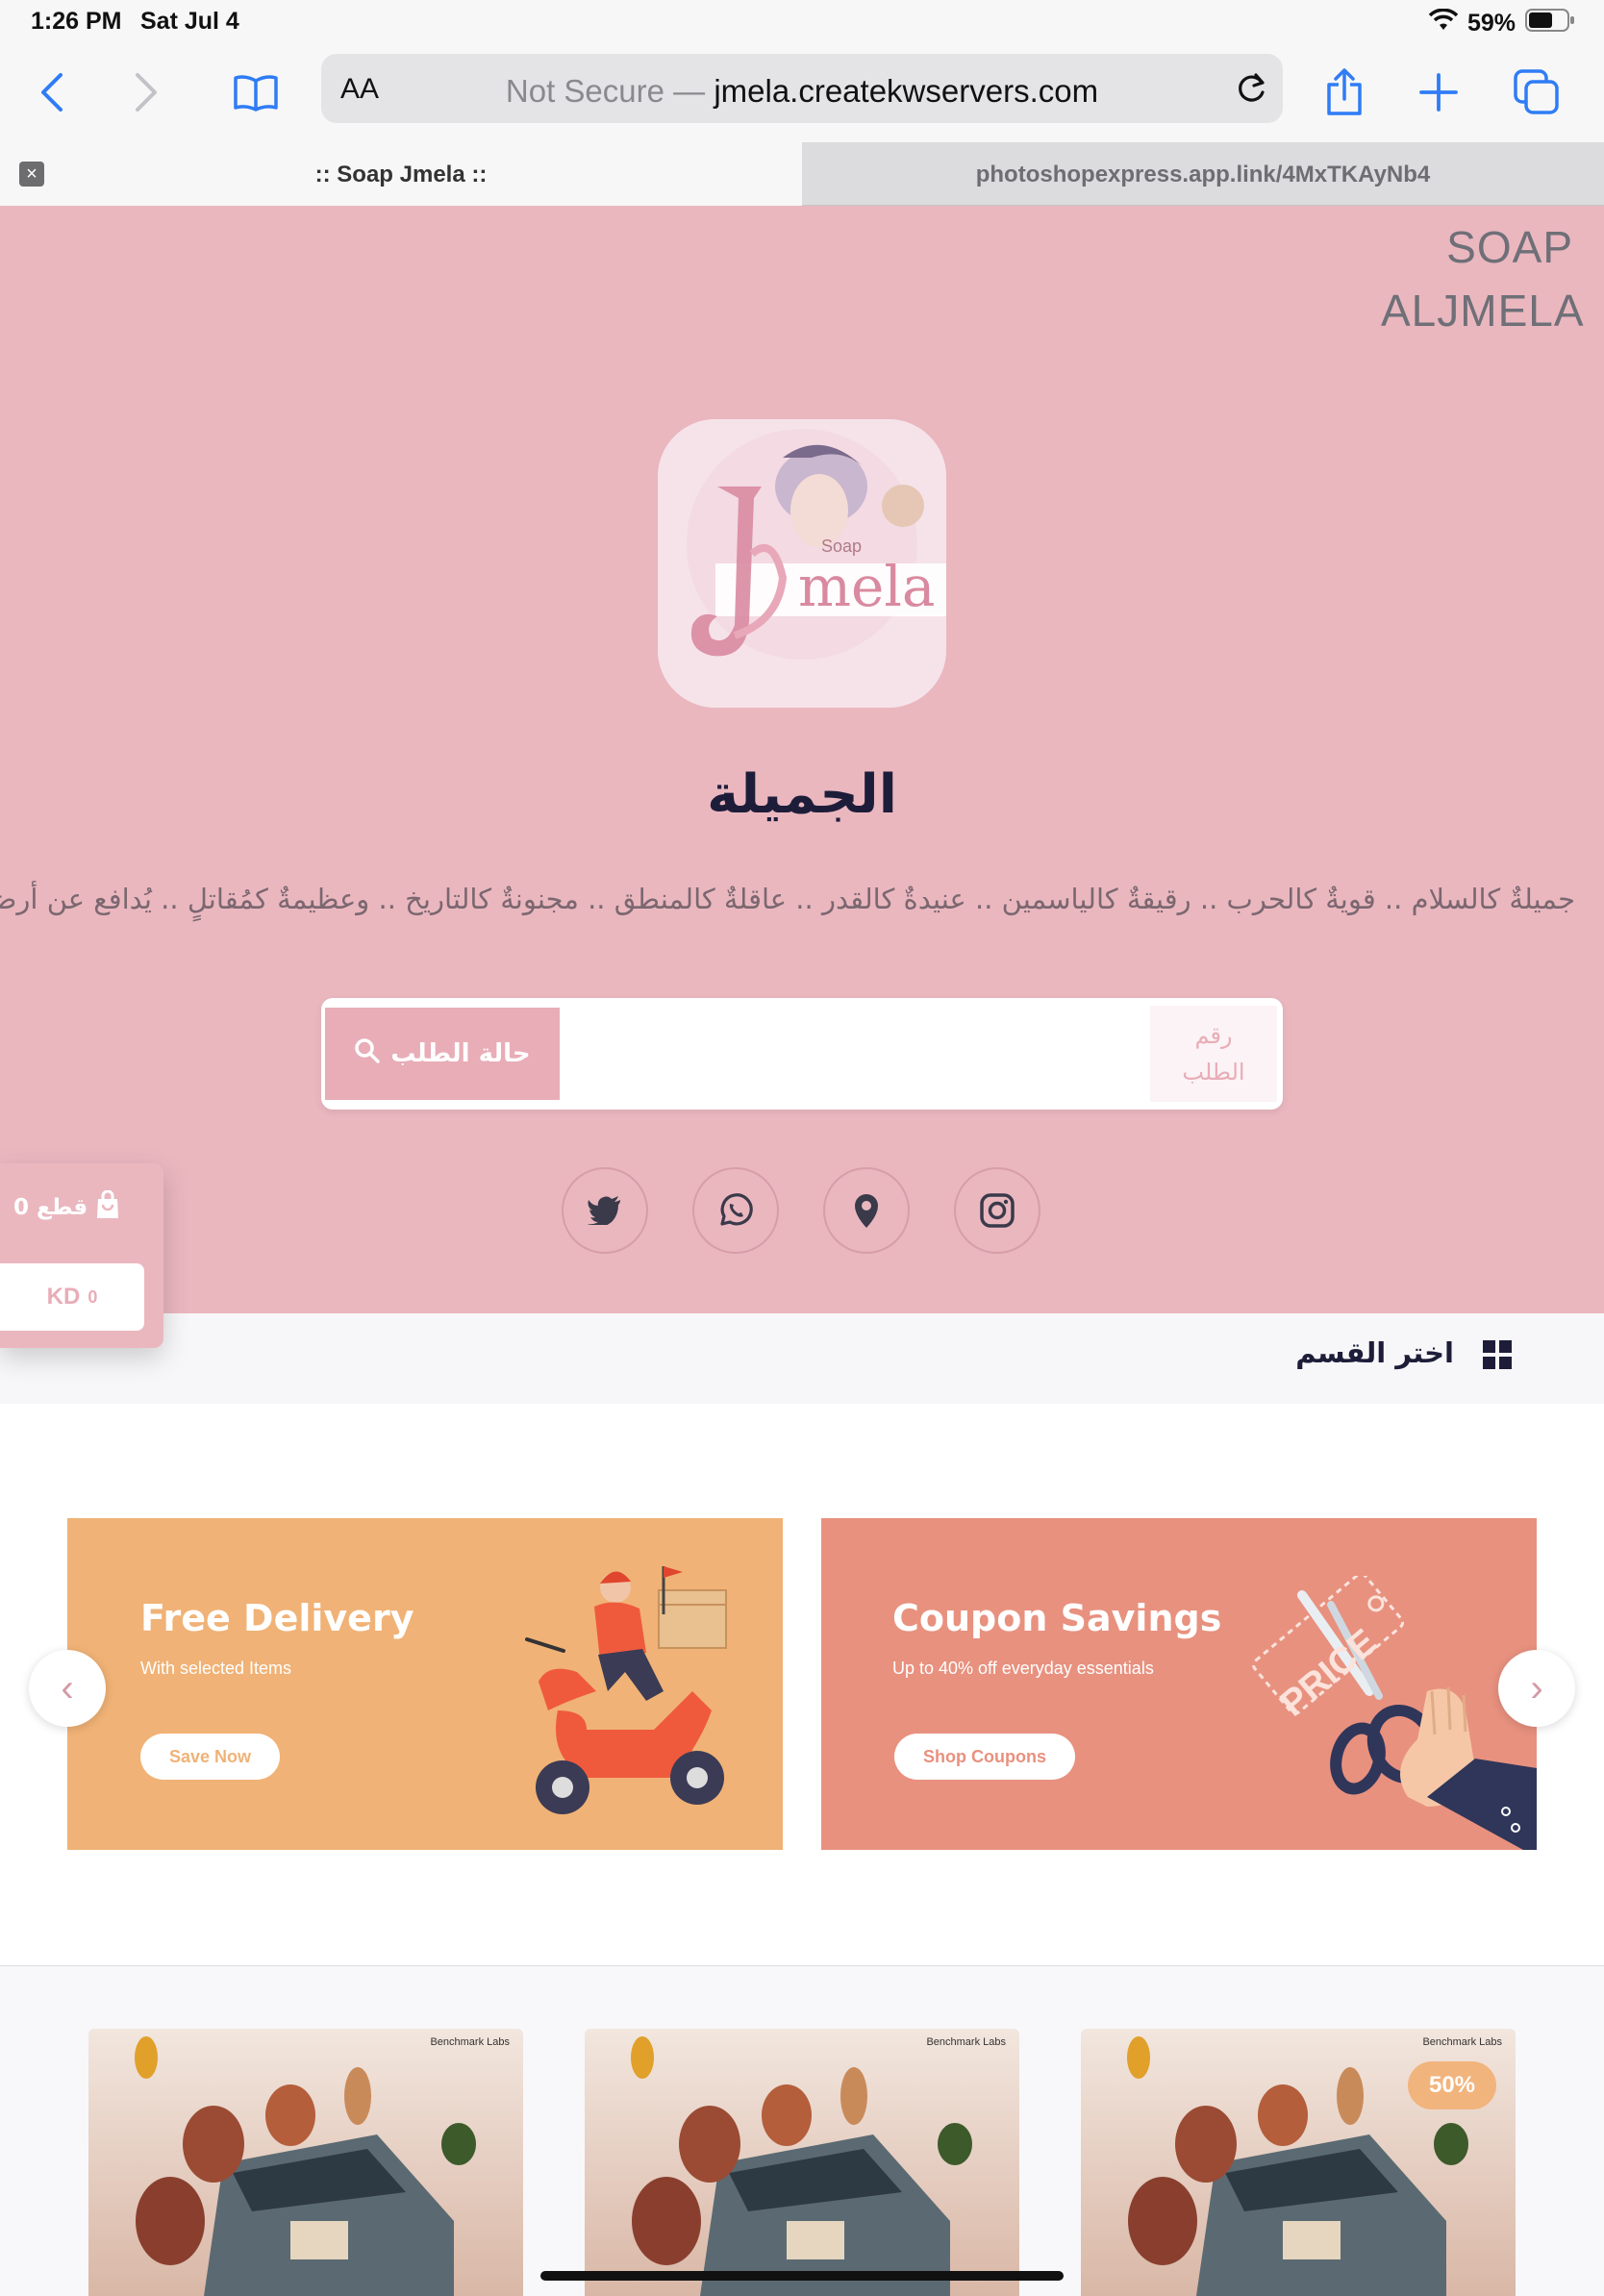 The image size is (1604, 2296). I want to click on store-logo: mela Soap, so click(802, 563).